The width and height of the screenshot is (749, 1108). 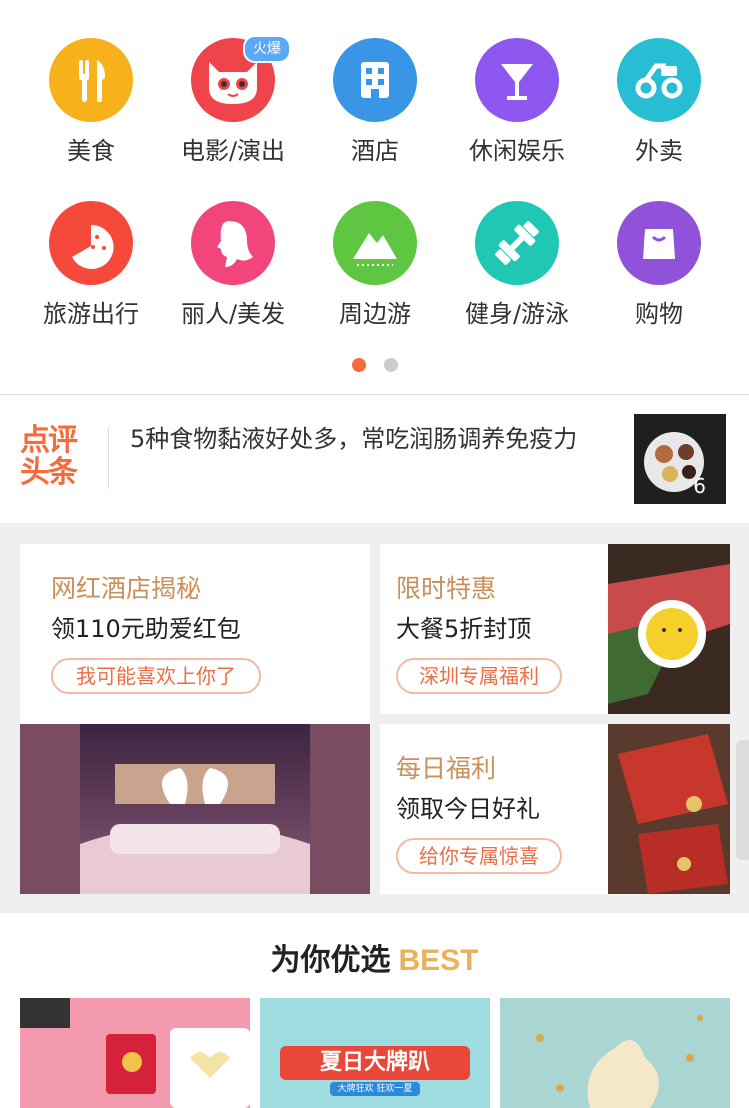 What do you see at coordinates (659, 80) in the screenshot?
I see `delivery-scooter-icon` at bounding box center [659, 80].